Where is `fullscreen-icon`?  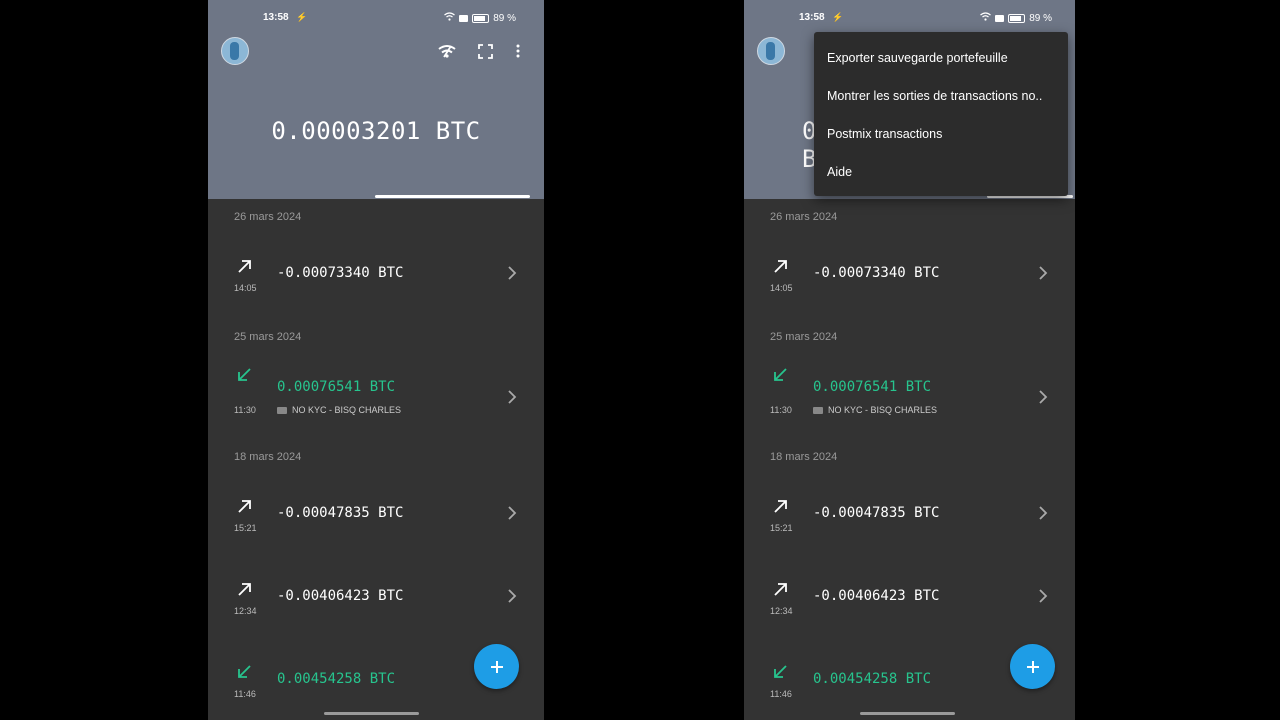
fullscreen-icon is located at coordinates (485, 51).